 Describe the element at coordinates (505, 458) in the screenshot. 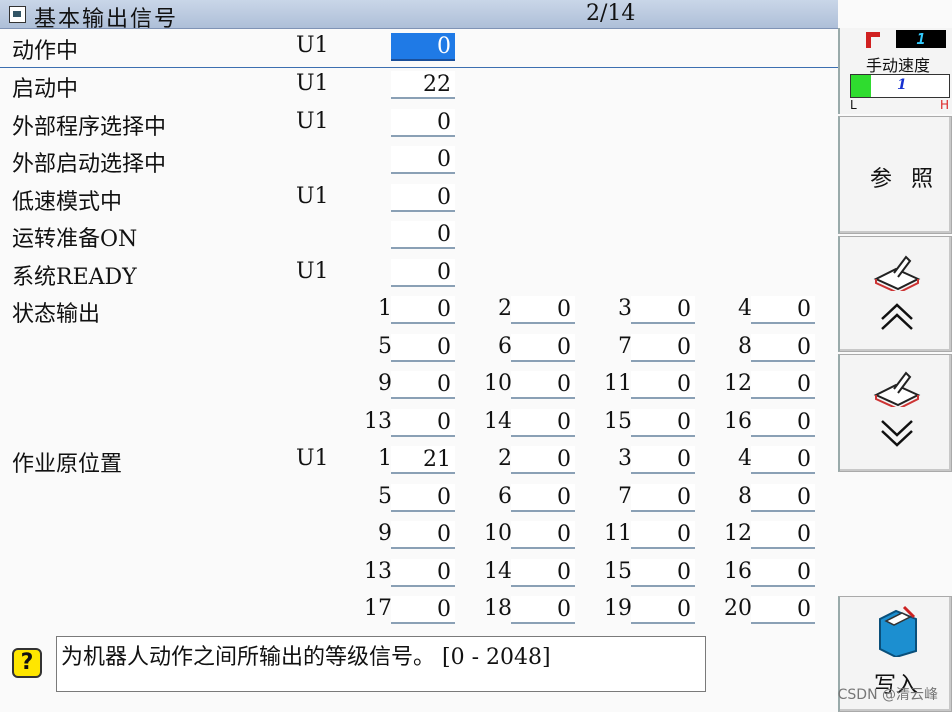

I see `grid-index: 2` at that location.